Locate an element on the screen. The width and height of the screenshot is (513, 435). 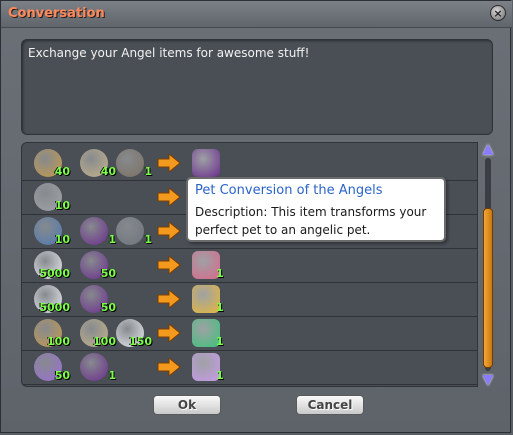
scroll-down-arrow-icon: ▼ is located at coordinates (488, 380).